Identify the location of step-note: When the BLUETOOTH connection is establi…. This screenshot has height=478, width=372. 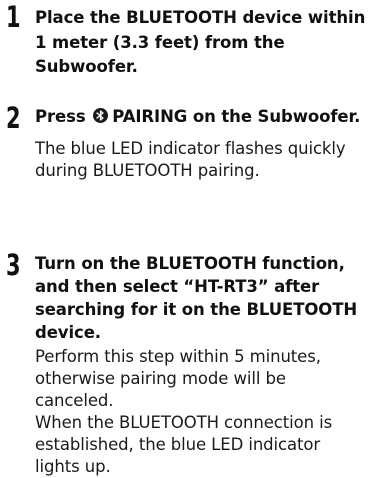
(184, 444).